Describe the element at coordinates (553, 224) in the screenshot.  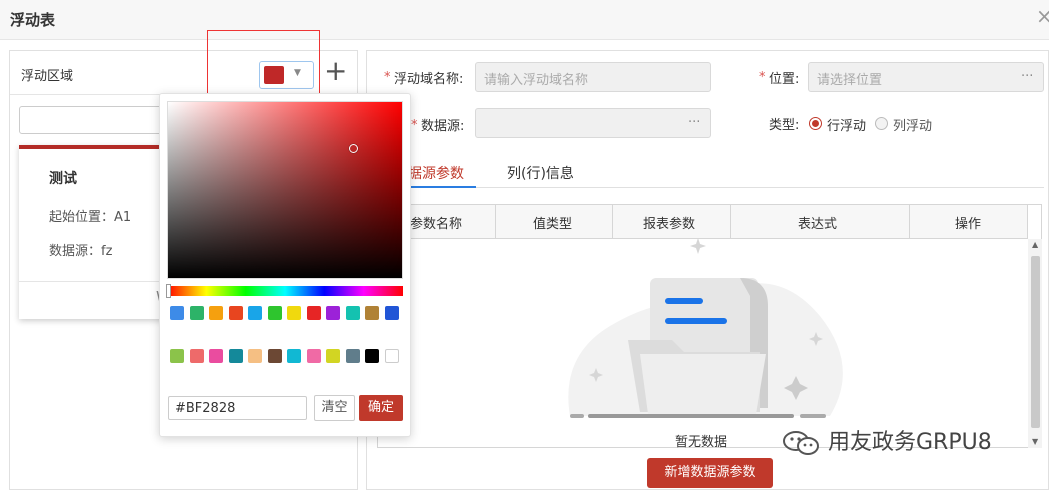
I see `col-header-value-type: 值类型` at that location.